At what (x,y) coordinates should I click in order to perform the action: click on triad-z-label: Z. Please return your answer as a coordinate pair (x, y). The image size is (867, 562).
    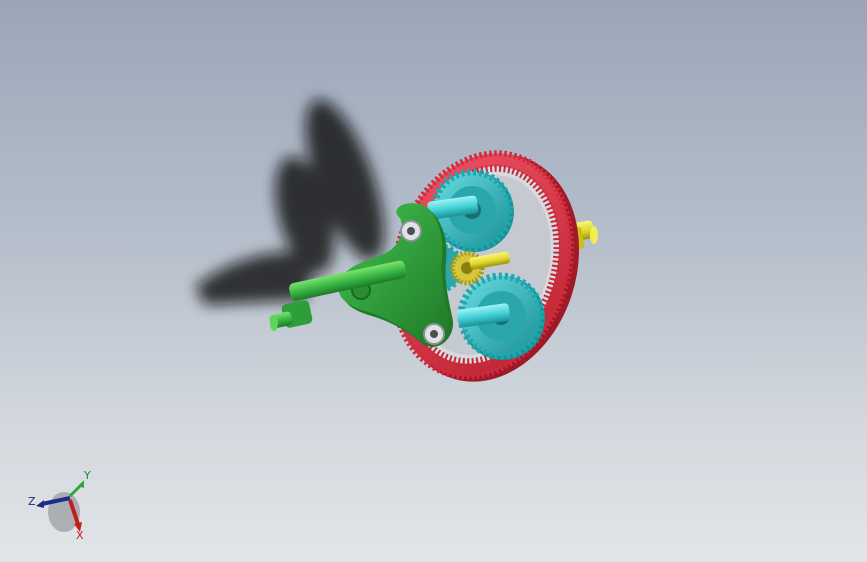
    Looking at the image, I should click on (32, 501).